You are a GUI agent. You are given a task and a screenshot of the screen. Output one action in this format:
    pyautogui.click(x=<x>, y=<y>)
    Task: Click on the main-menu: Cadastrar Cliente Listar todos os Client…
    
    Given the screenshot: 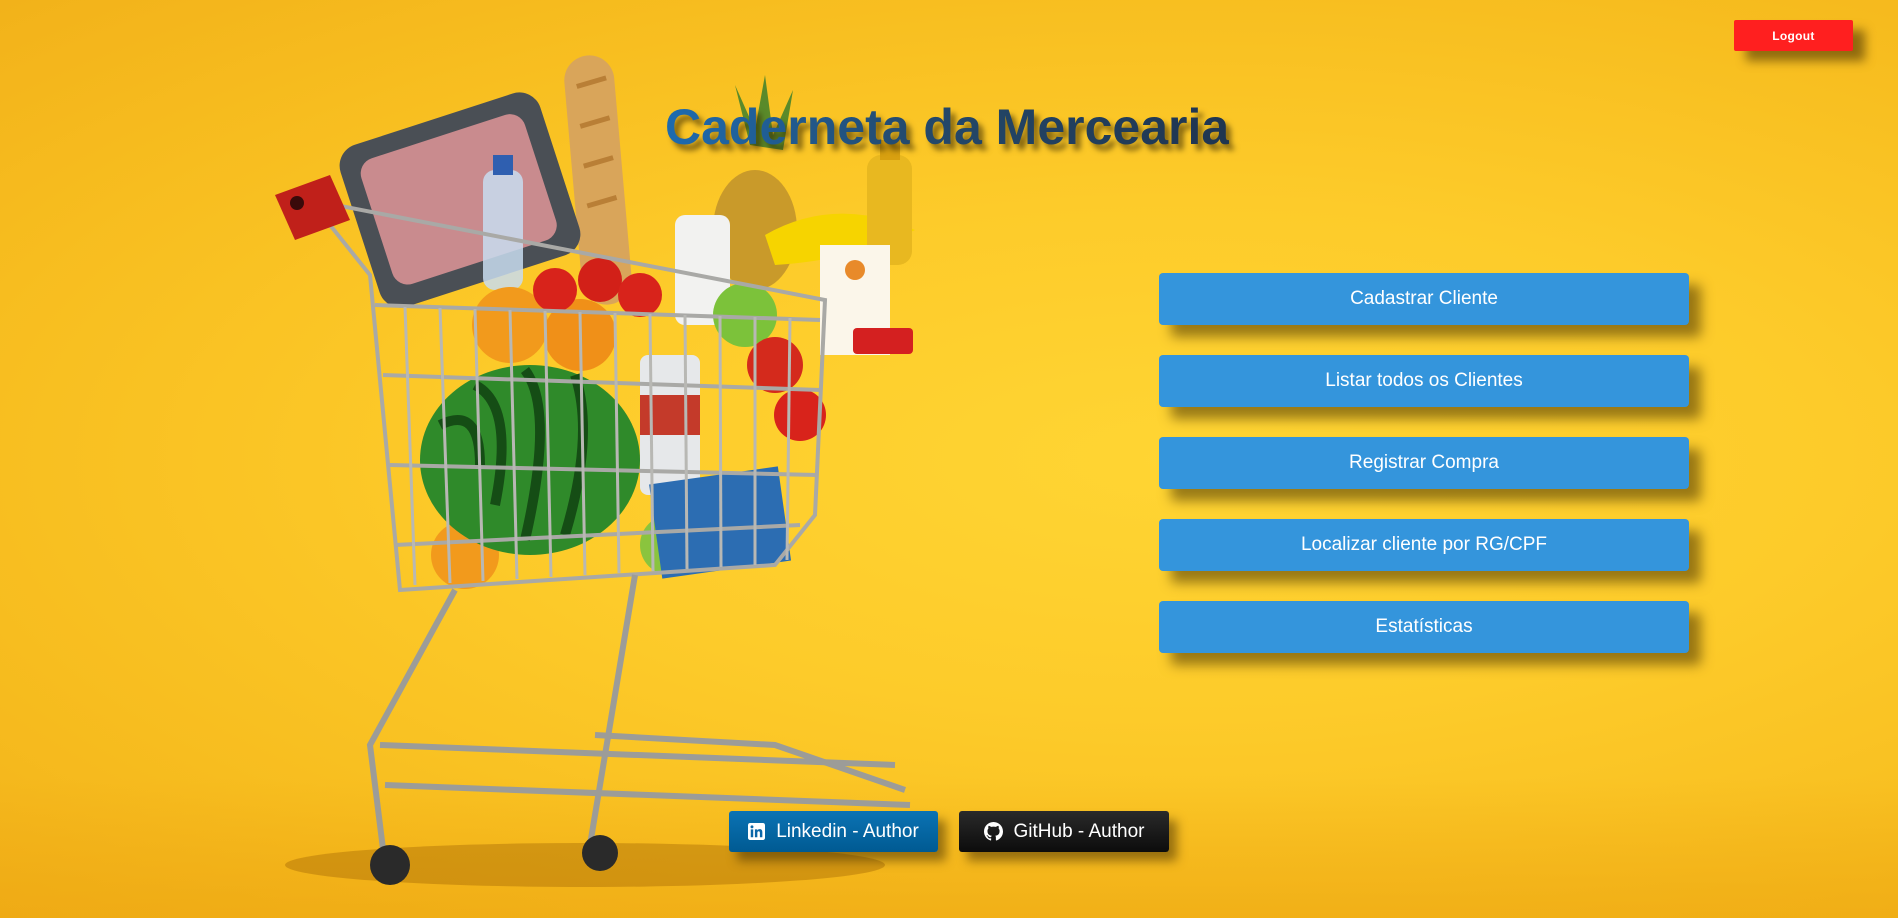 What is the action you would take?
    pyautogui.click(x=1424, y=478)
    